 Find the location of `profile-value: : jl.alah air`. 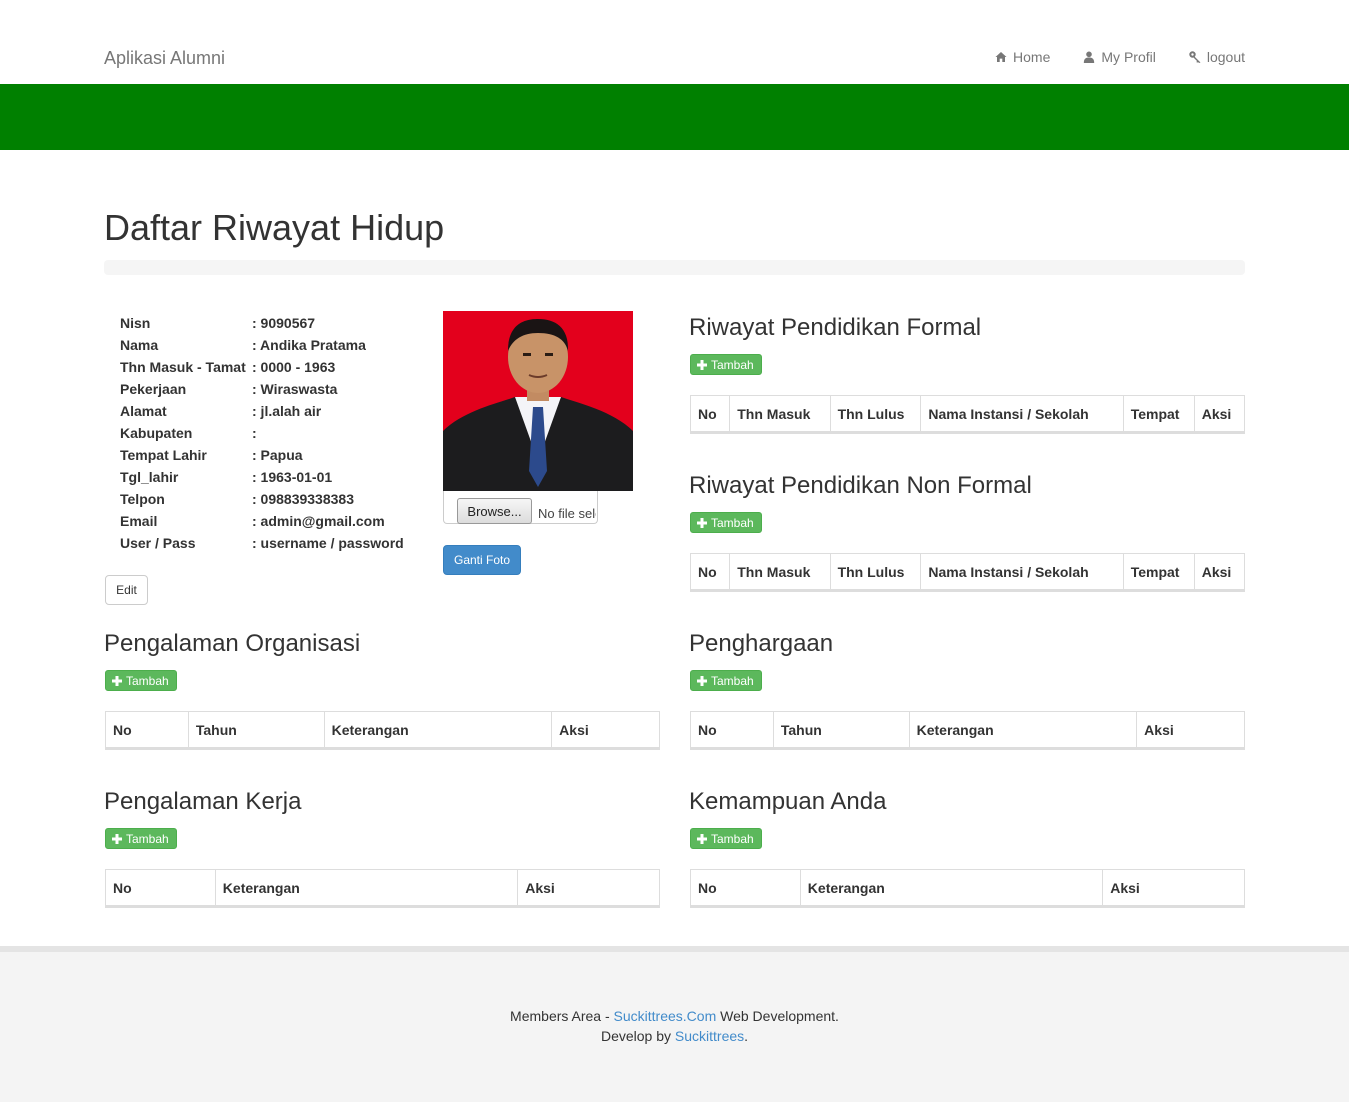

profile-value: : jl.alah air is located at coordinates (287, 411).